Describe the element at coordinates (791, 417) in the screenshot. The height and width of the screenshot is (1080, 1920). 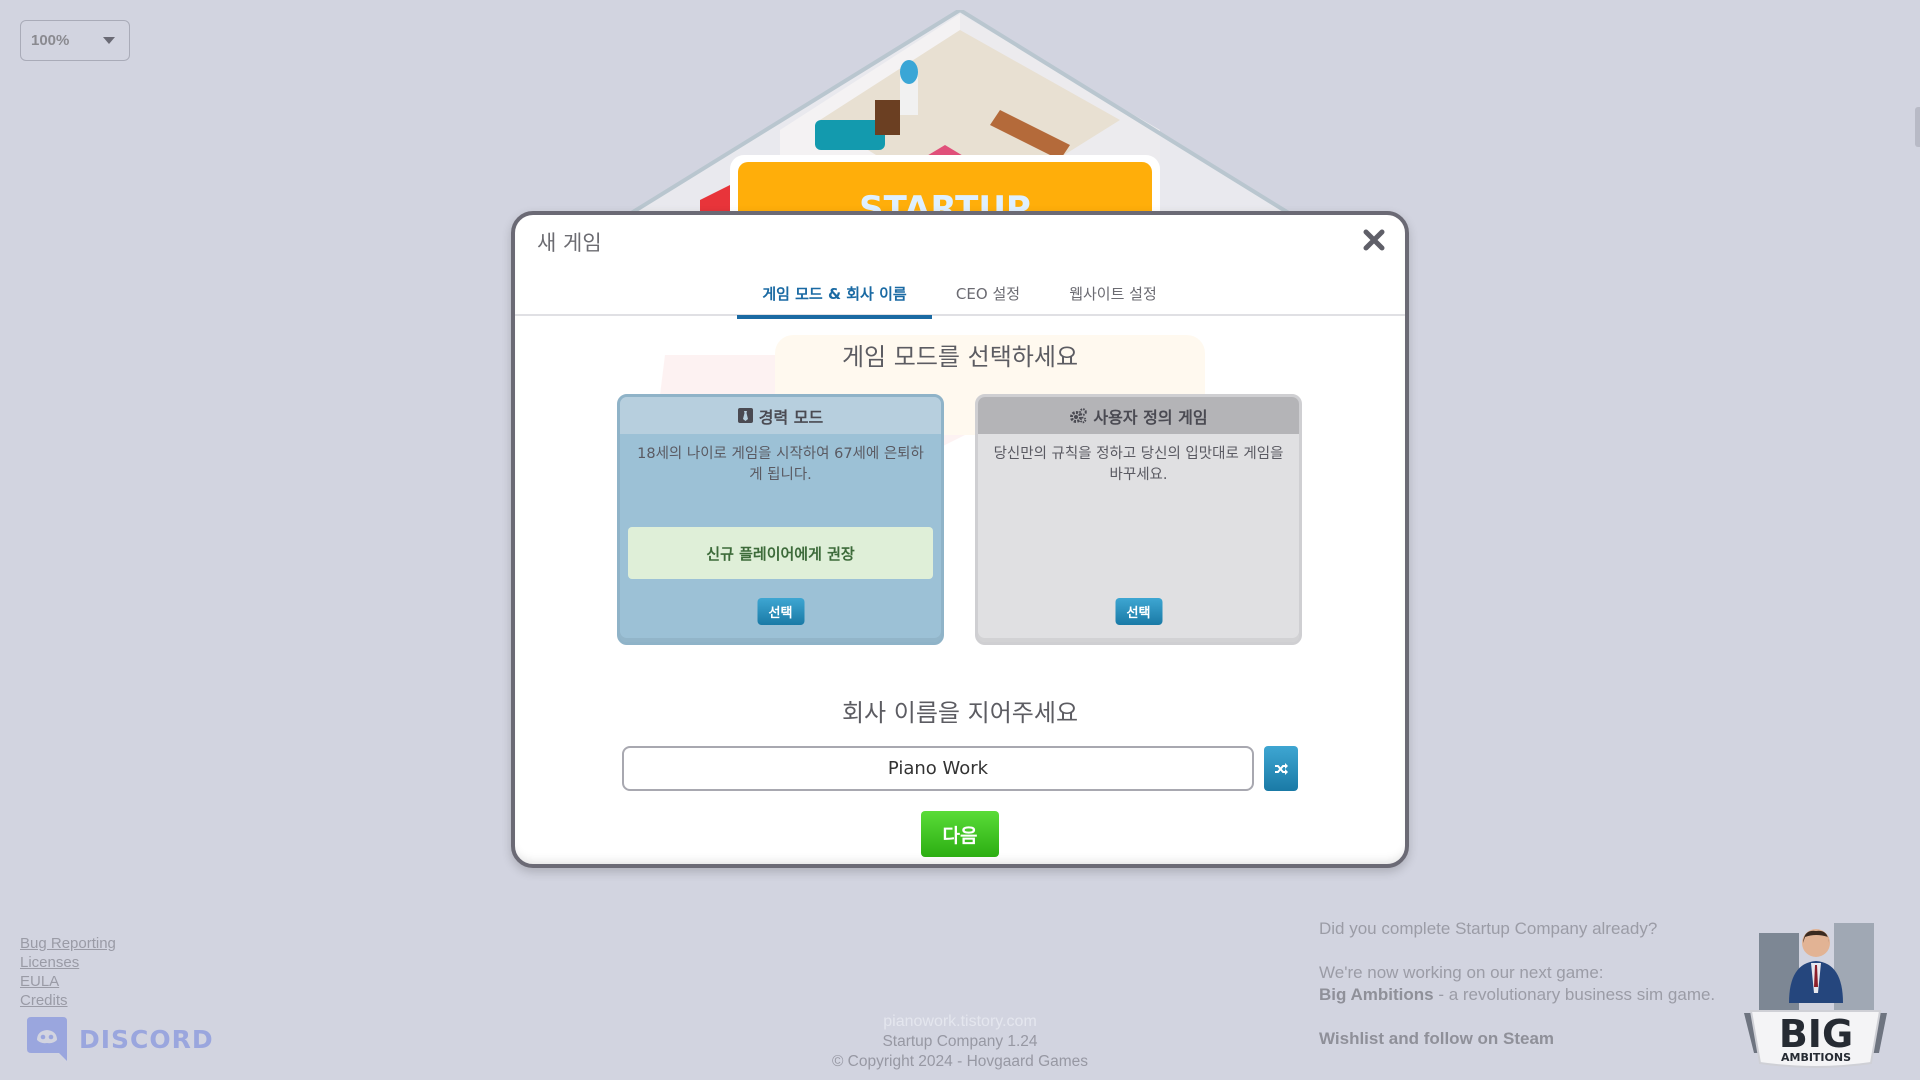
I see `career-mode-title: 경력 모드` at that location.